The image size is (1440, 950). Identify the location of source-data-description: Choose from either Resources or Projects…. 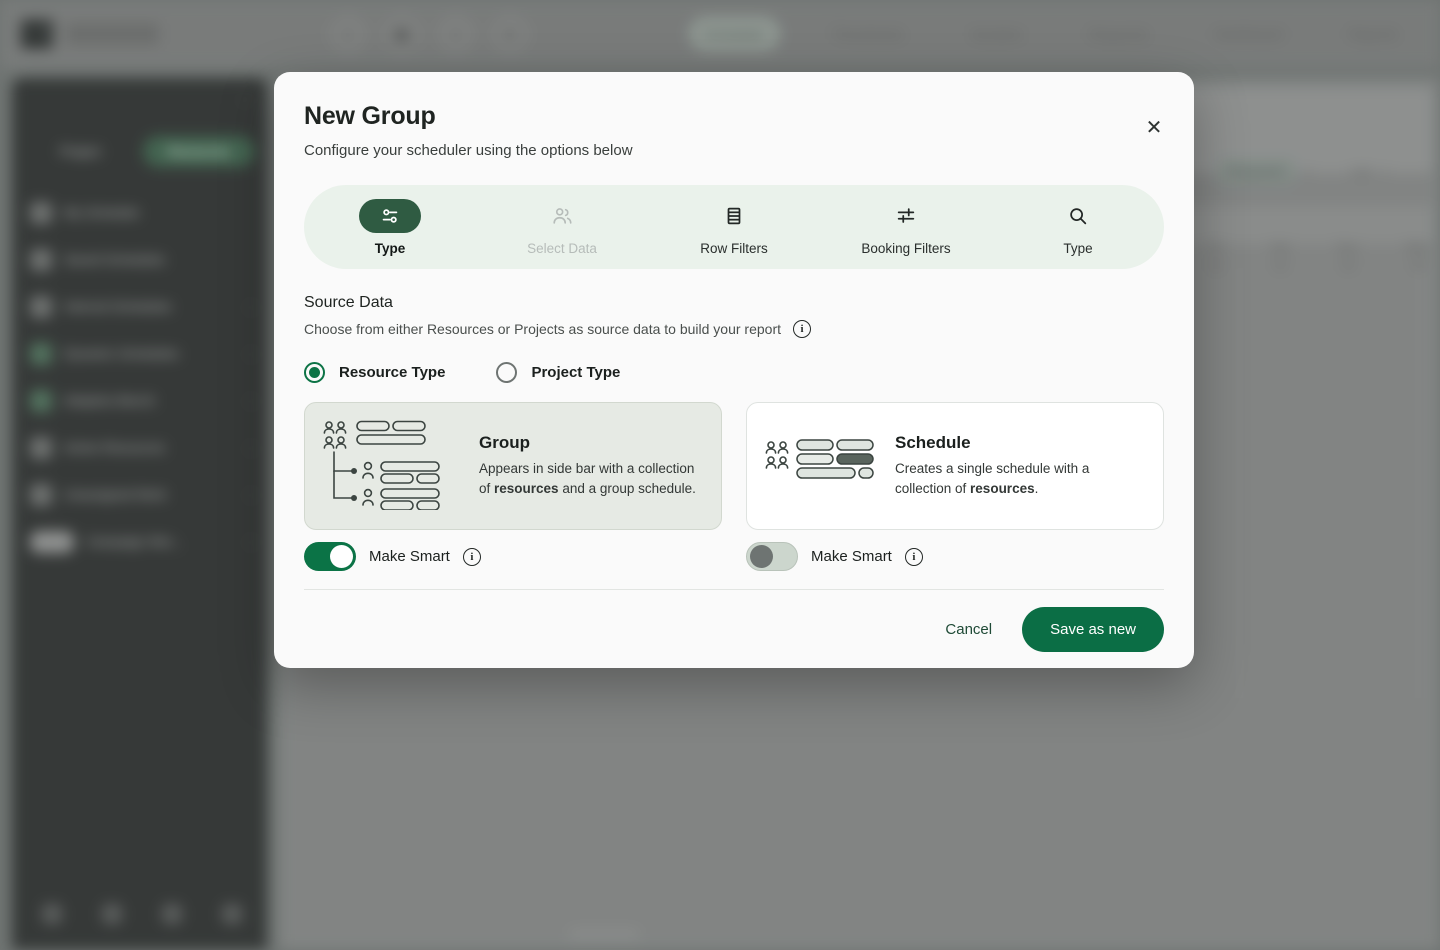
(734, 329).